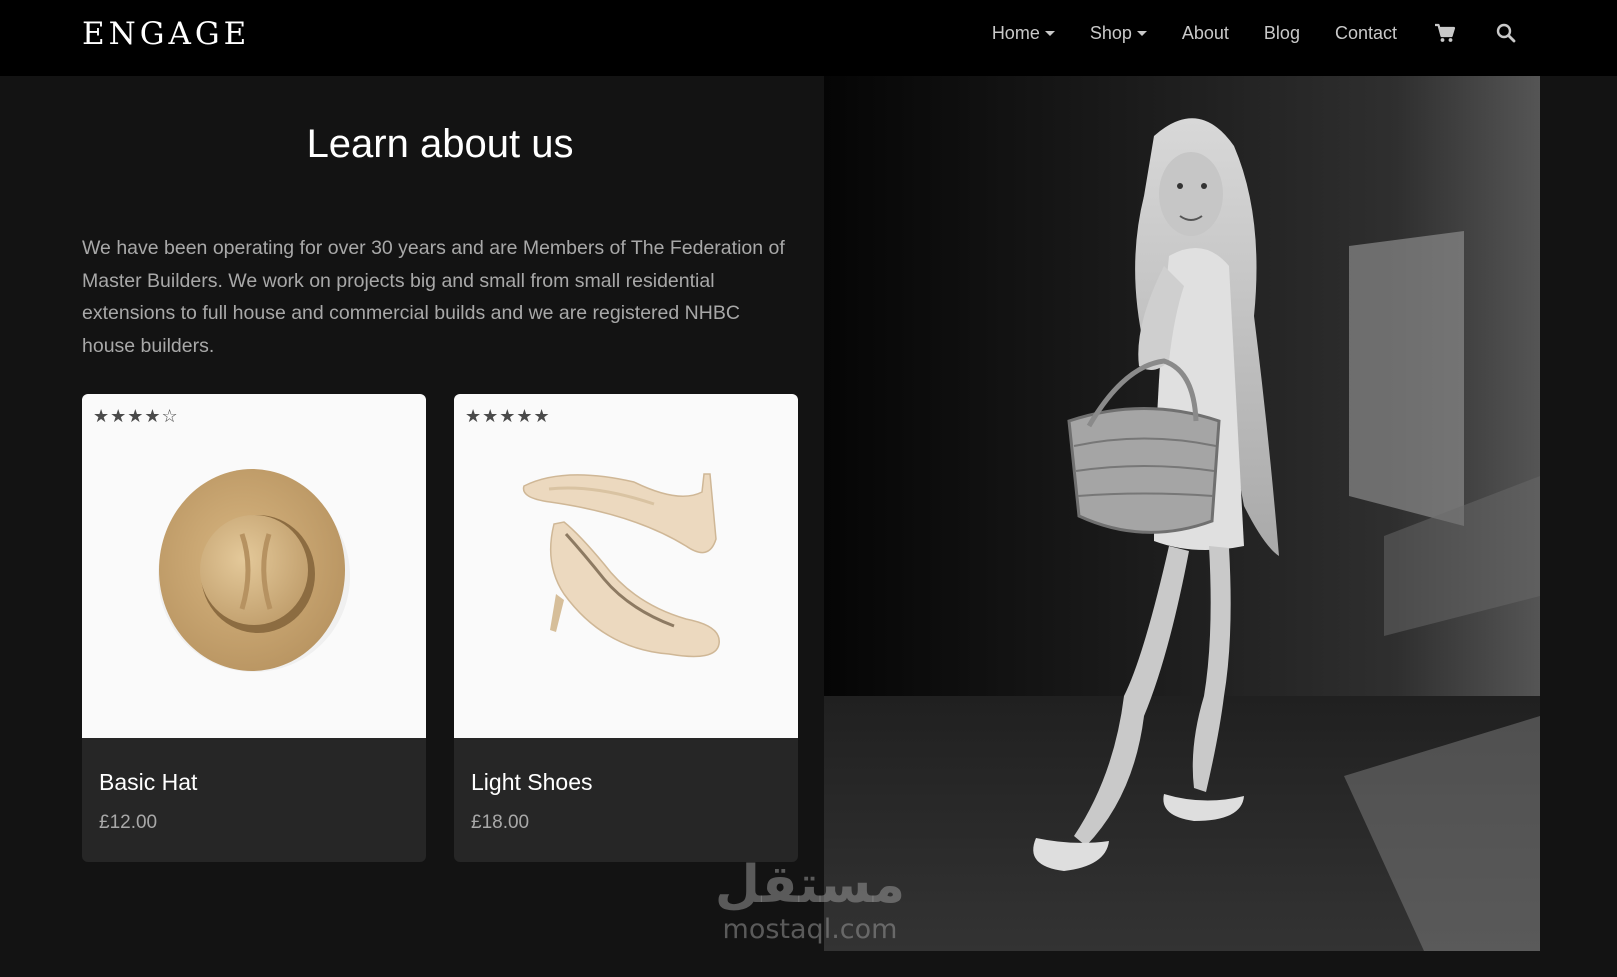 The width and height of the screenshot is (1617, 977). I want to click on watermark-arabic: مستقل, so click(810, 885).